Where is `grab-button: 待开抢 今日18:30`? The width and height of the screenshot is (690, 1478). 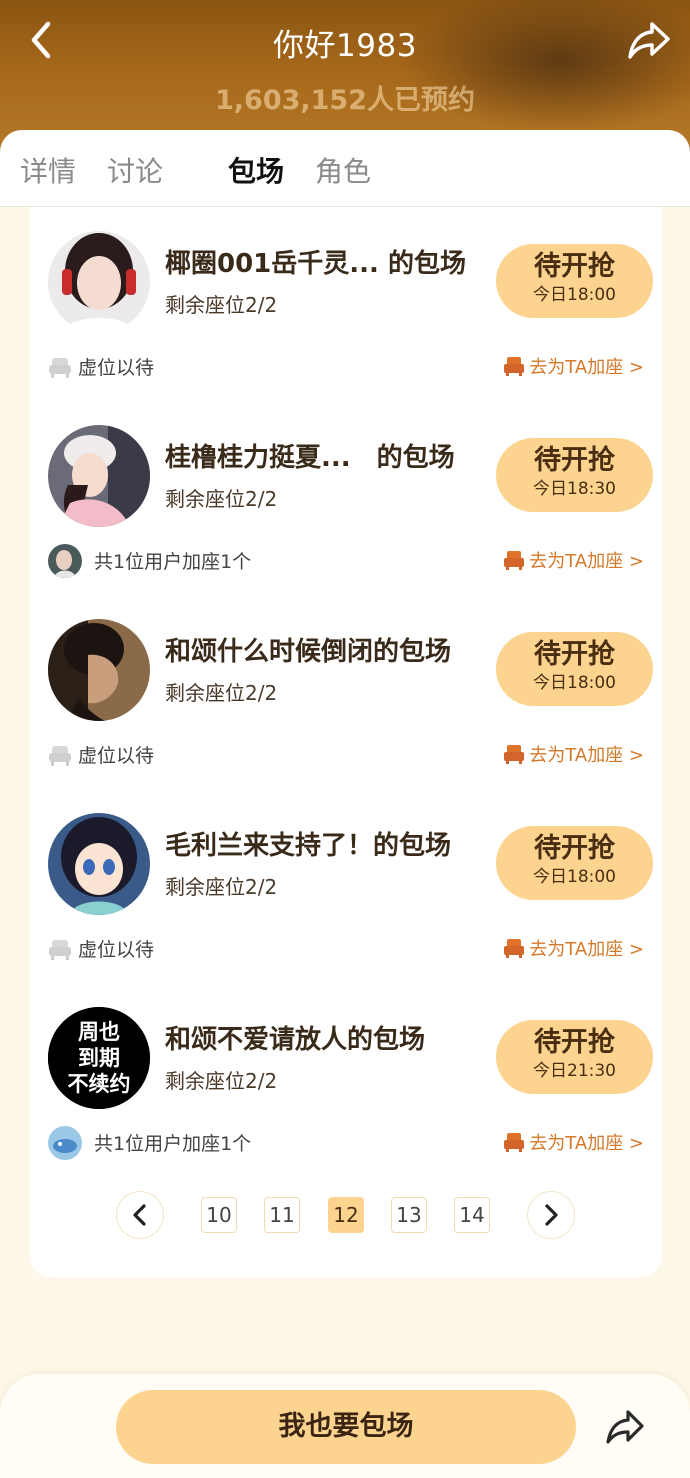
grab-button: 待开抢 今日18:30 is located at coordinates (574, 475).